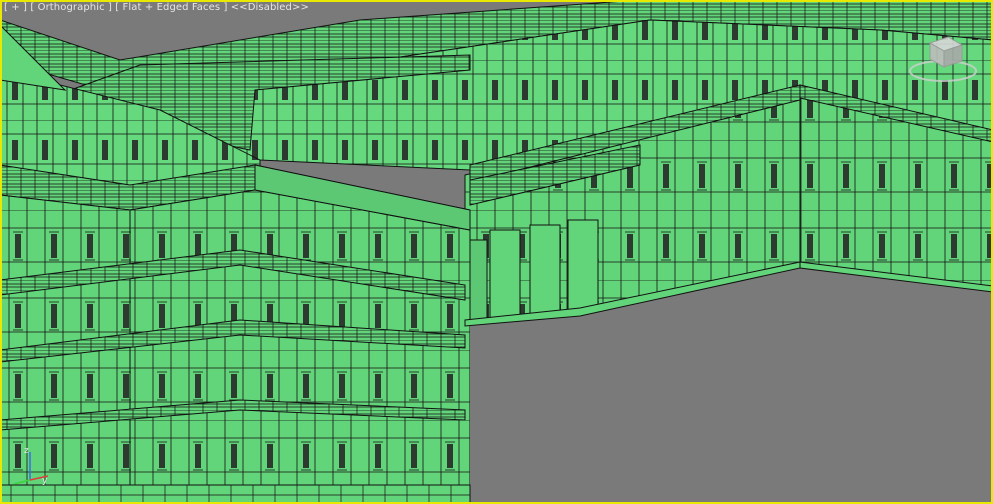 The height and width of the screenshot is (504, 993). Describe the element at coordinates (71, 7) in the screenshot. I see `viewport-view-name: [ Orthographic ]` at that location.